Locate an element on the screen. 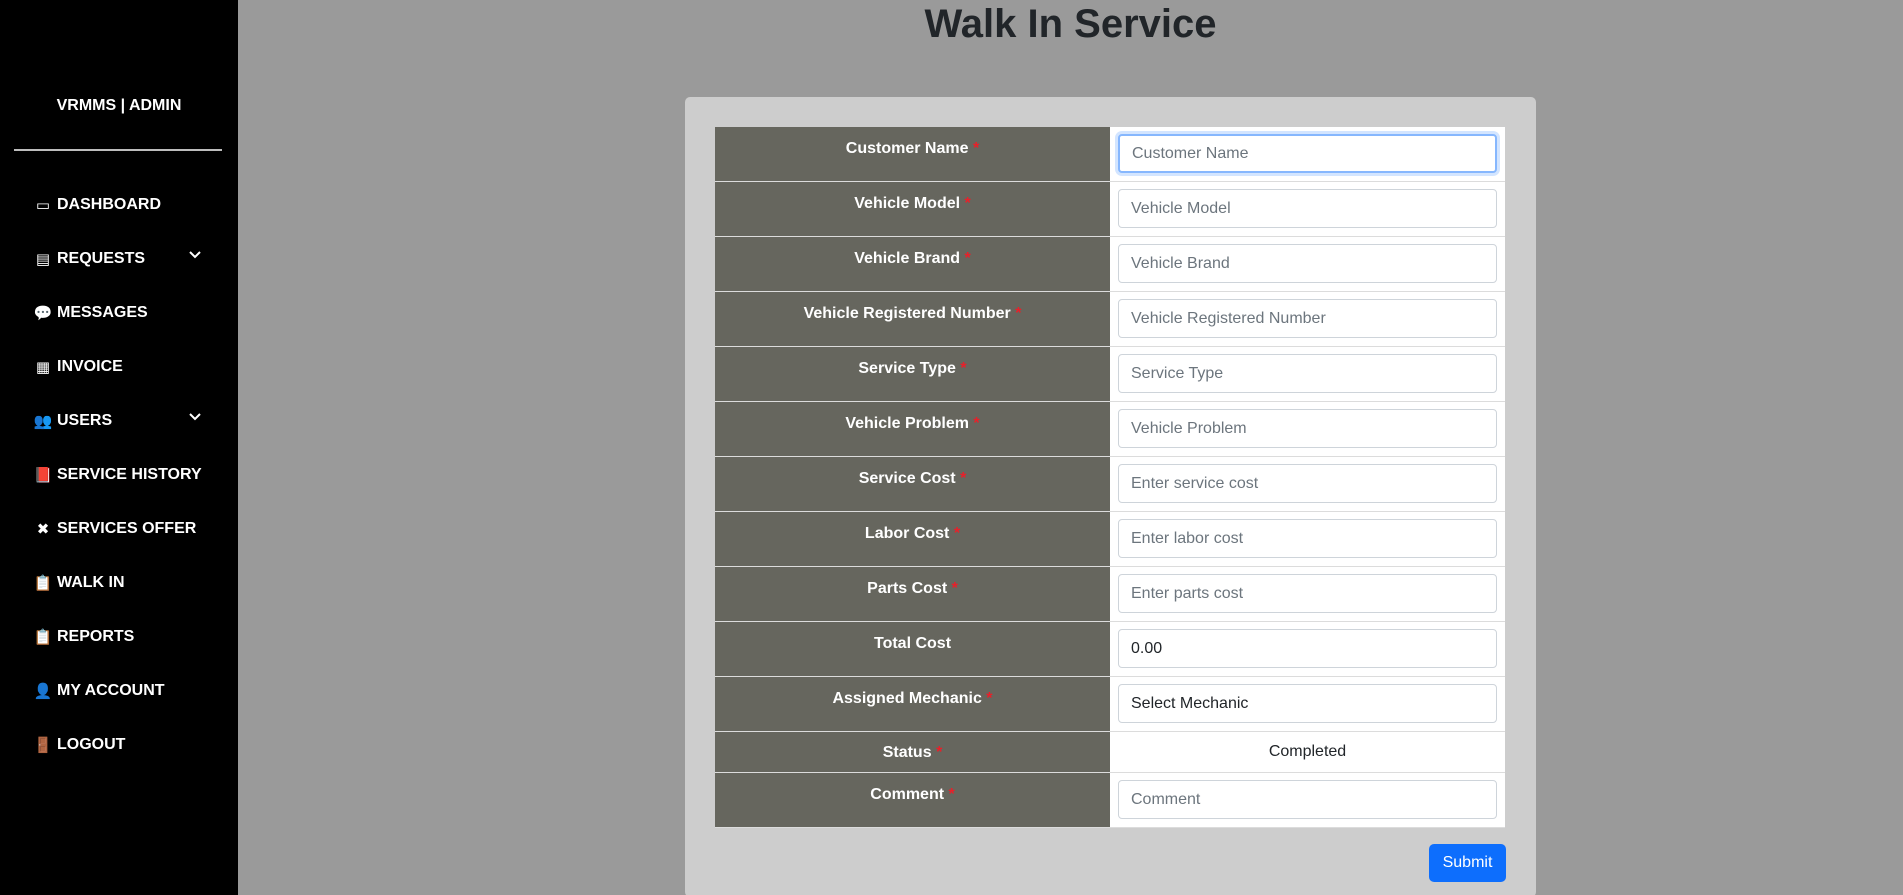 The height and width of the screenshot is (895, 1903). field-label: Comment * is located at coordinates (912, 800).